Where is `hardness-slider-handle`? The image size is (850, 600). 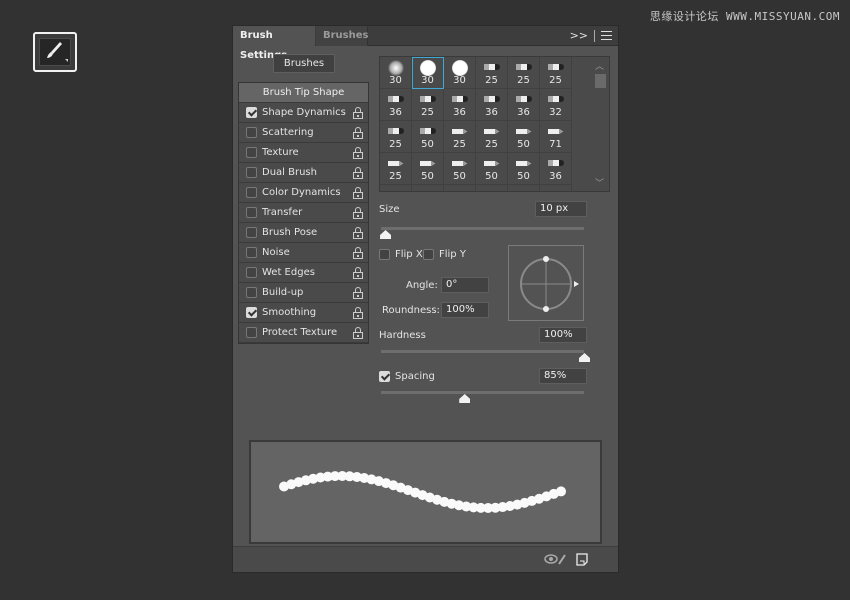 hardness-slider-handle is located at coordinates (584, 357).